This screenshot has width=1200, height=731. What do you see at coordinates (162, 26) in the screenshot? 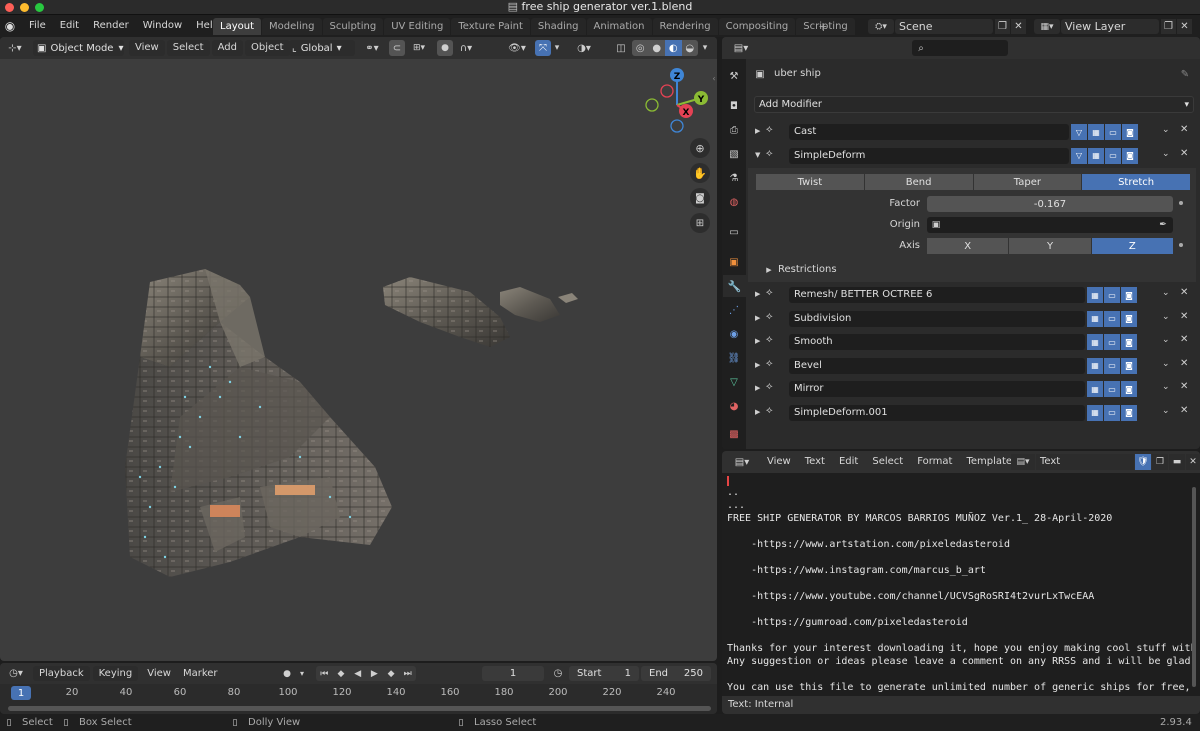
I see `menu-window: Window` at bounding box center [162, 26].